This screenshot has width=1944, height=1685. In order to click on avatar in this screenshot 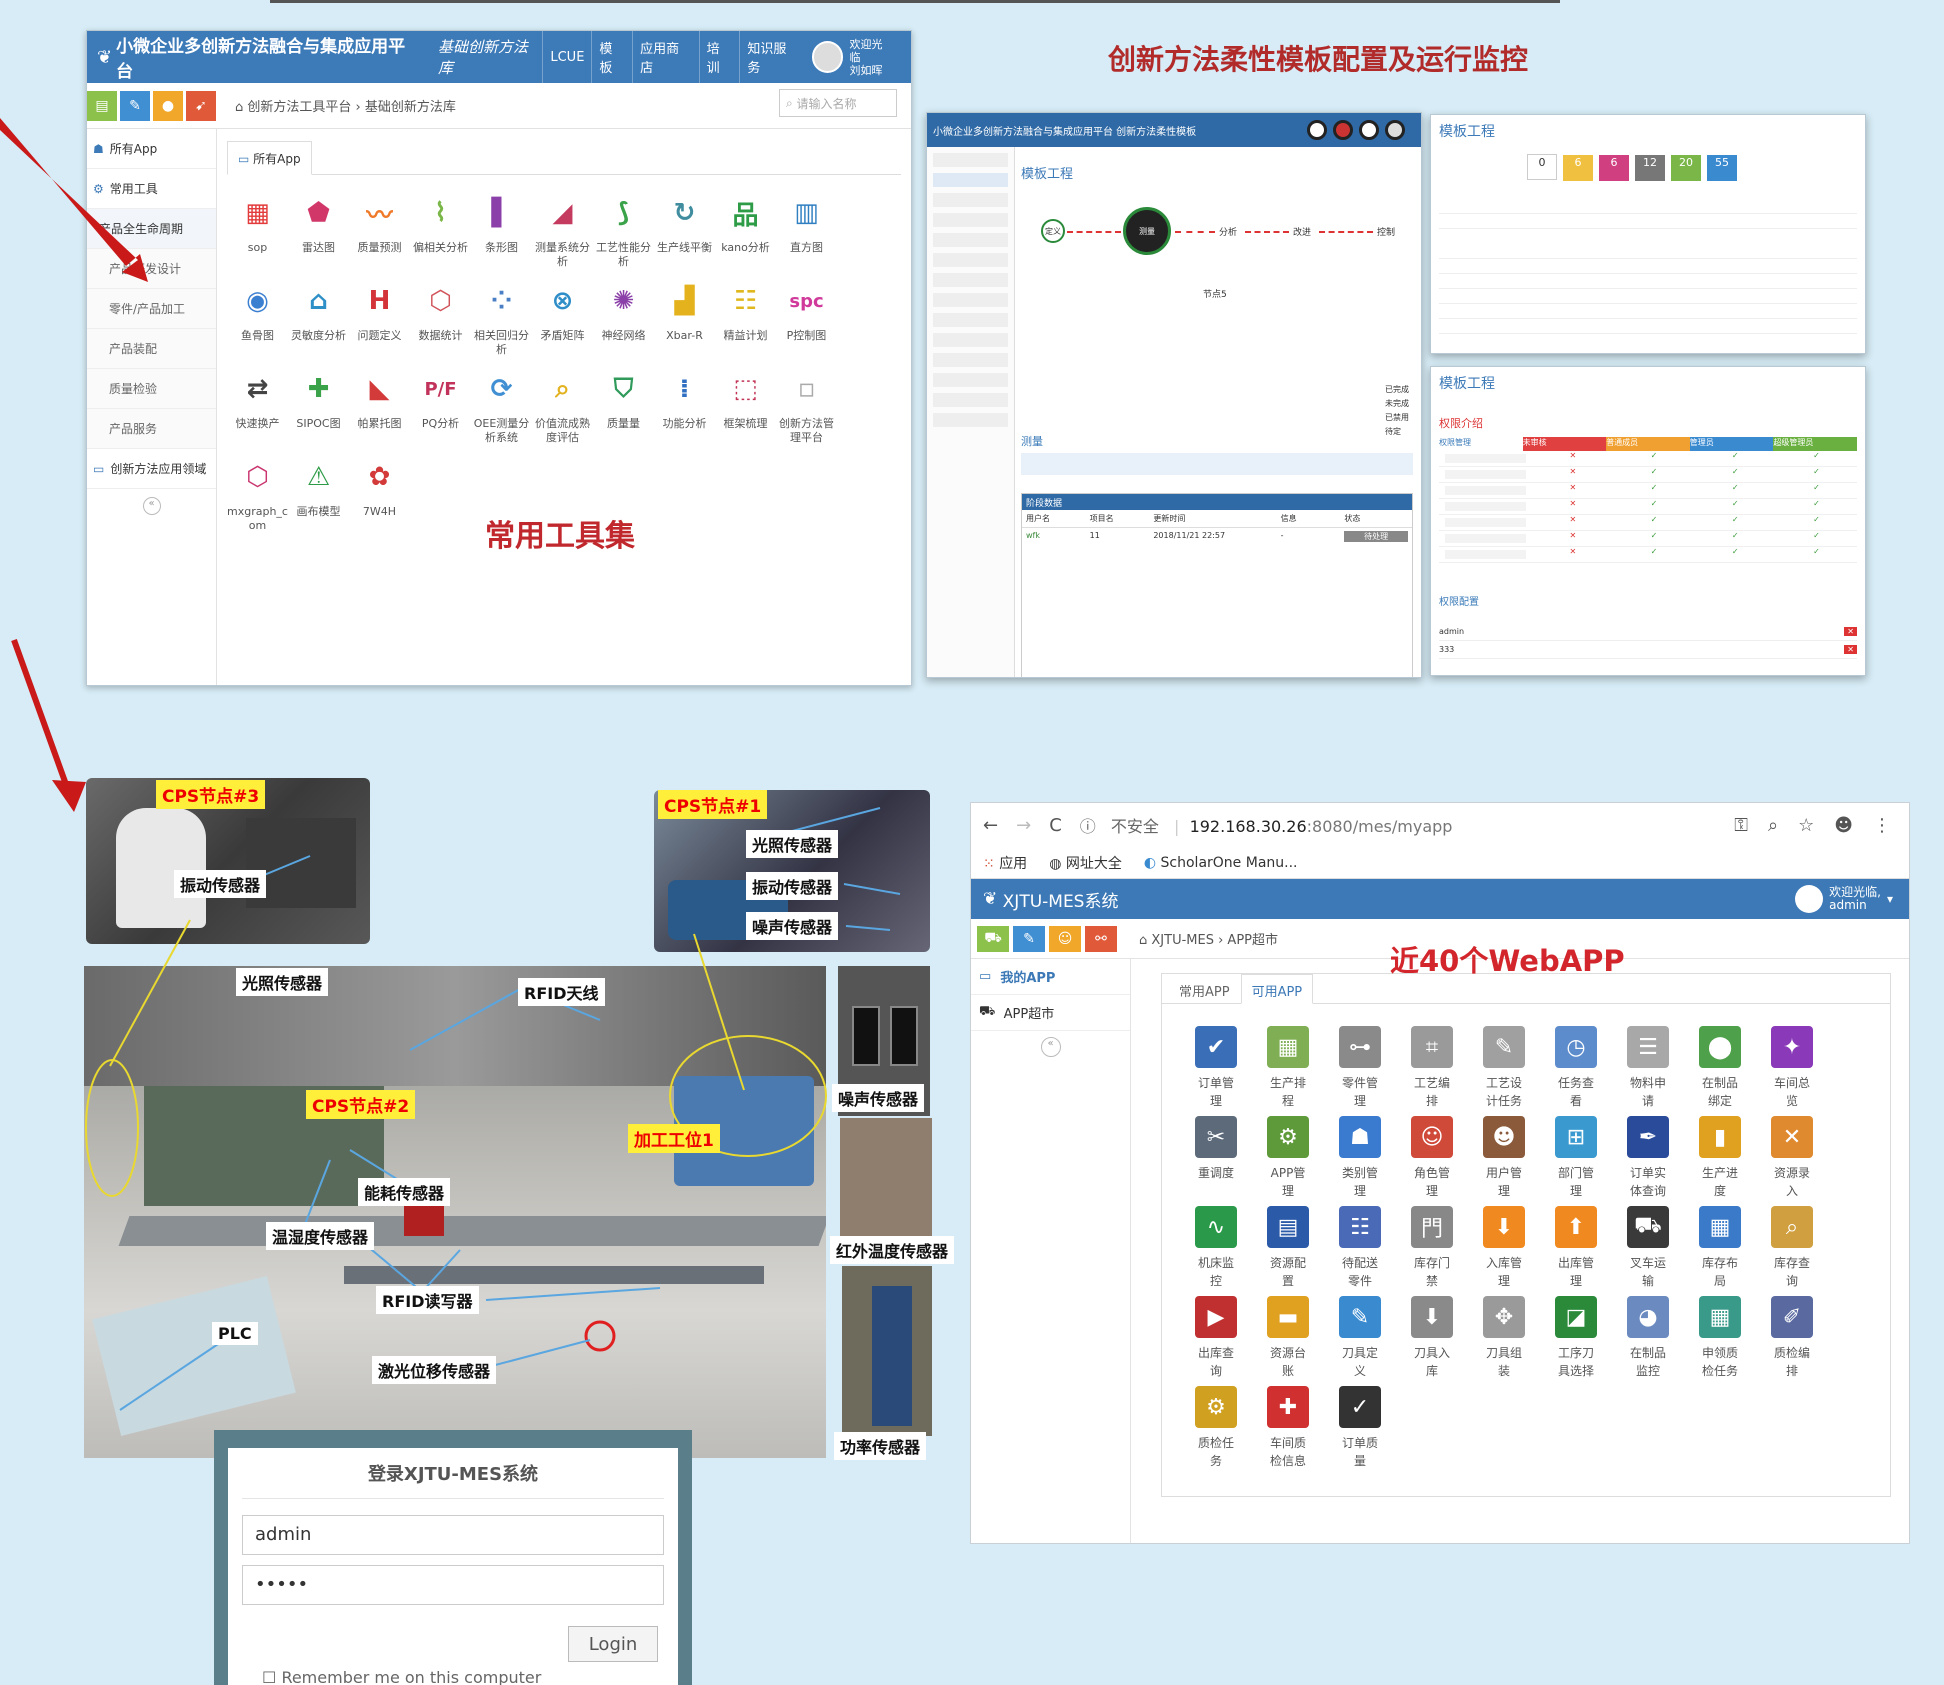, I will do `click(1809, 899)`.